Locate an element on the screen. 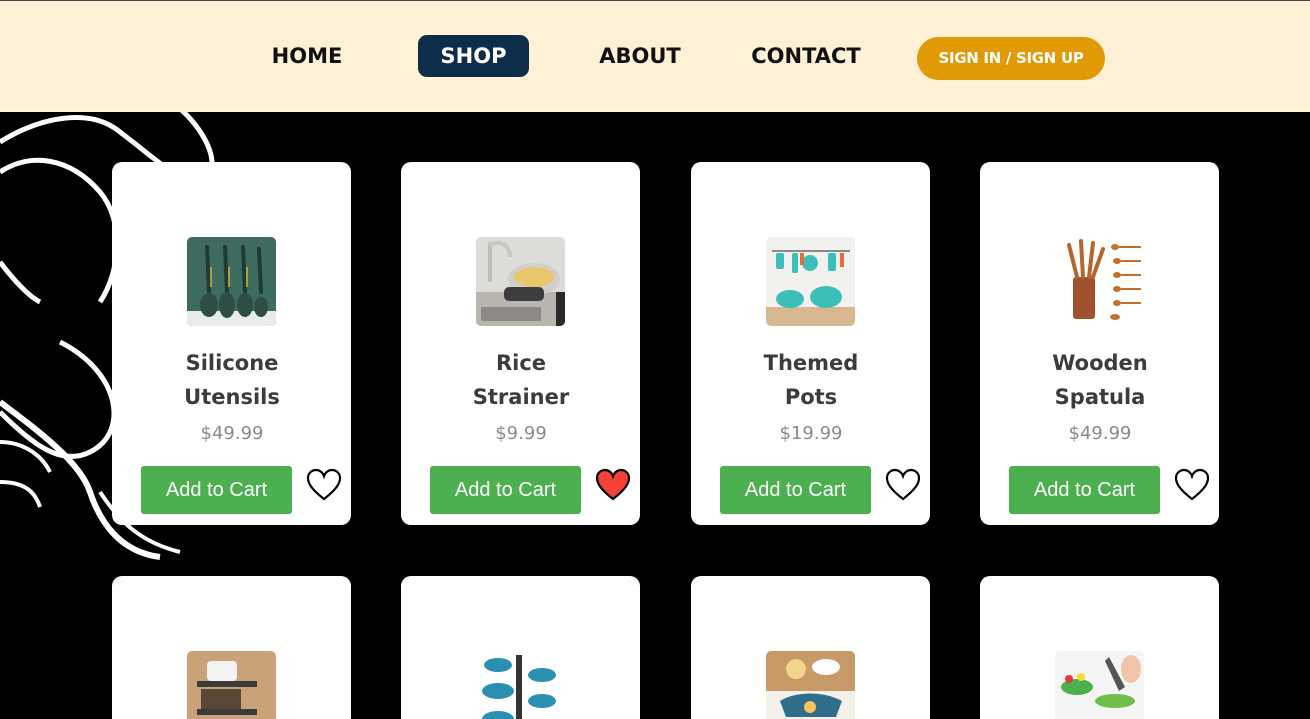 The height and width of the screenshot is (719, 1310). product-image-rice-strainer is located at coordinates (520, 281).